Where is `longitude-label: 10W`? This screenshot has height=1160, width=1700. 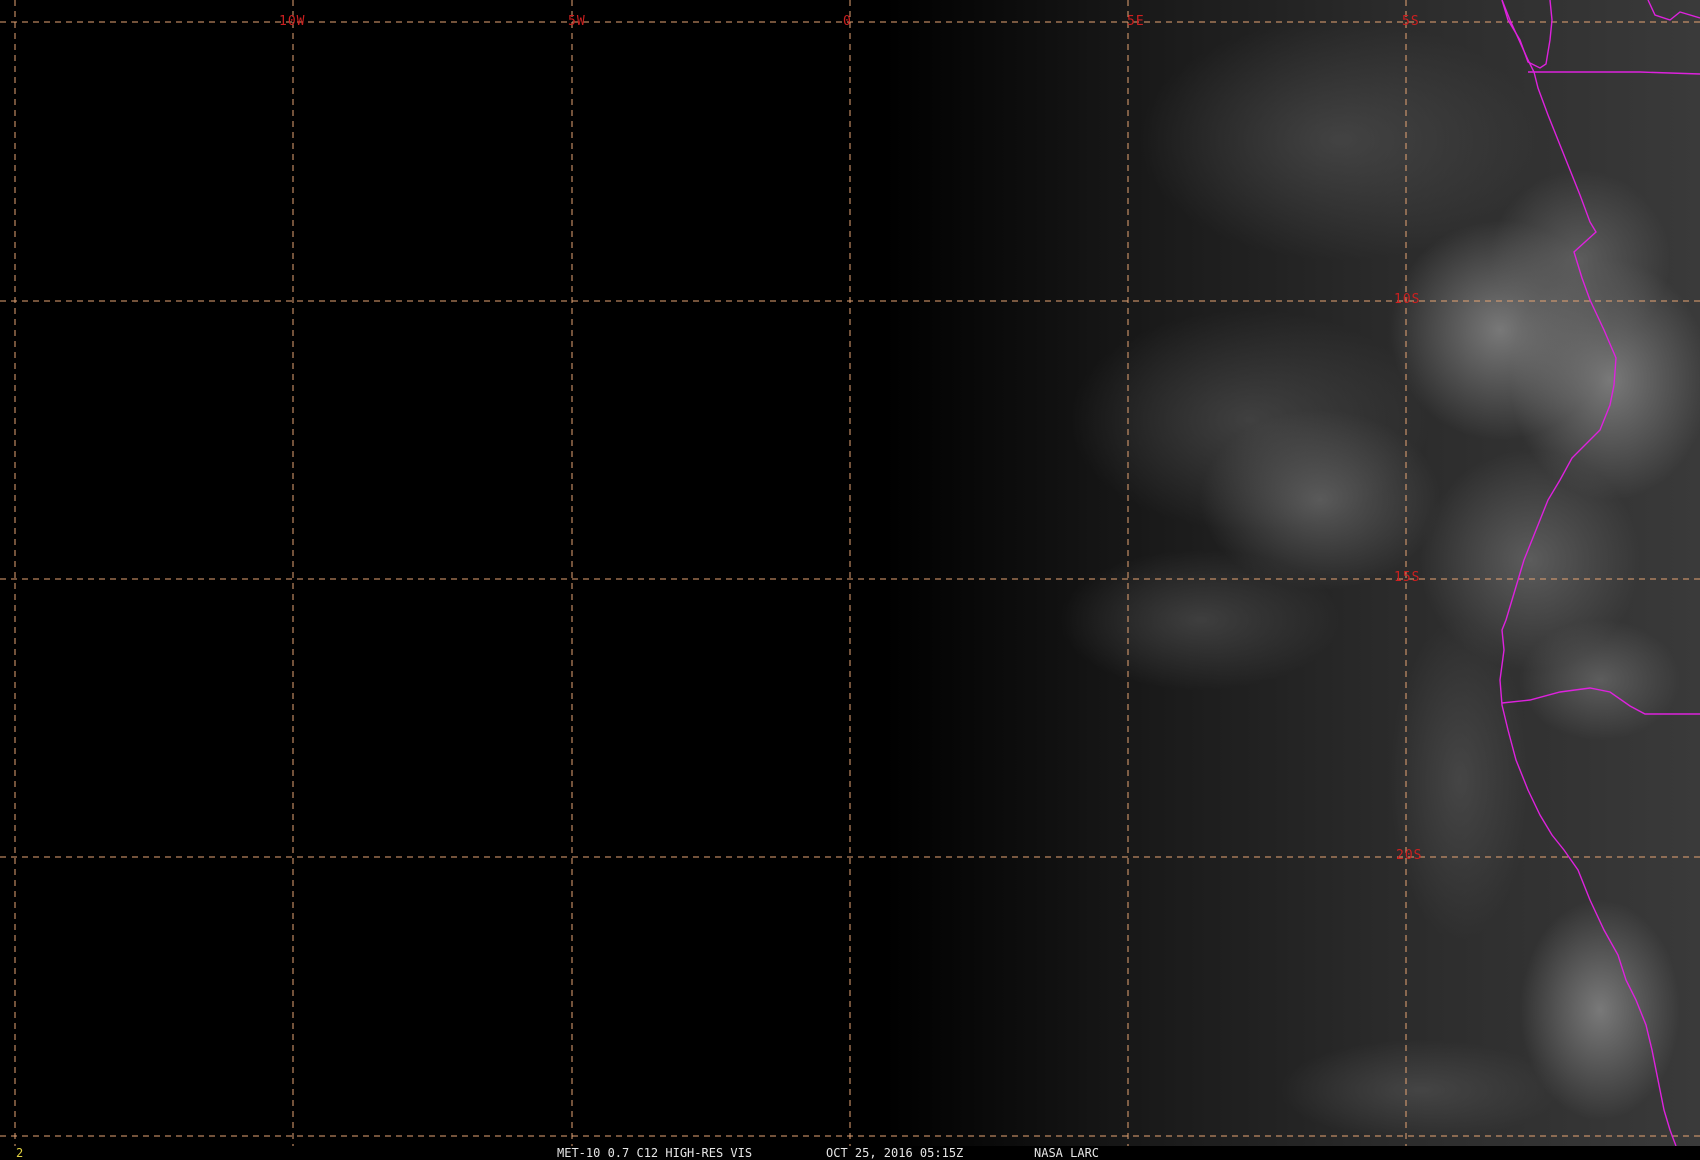
longitude-label: 10W is located at coordinates (292, 21).